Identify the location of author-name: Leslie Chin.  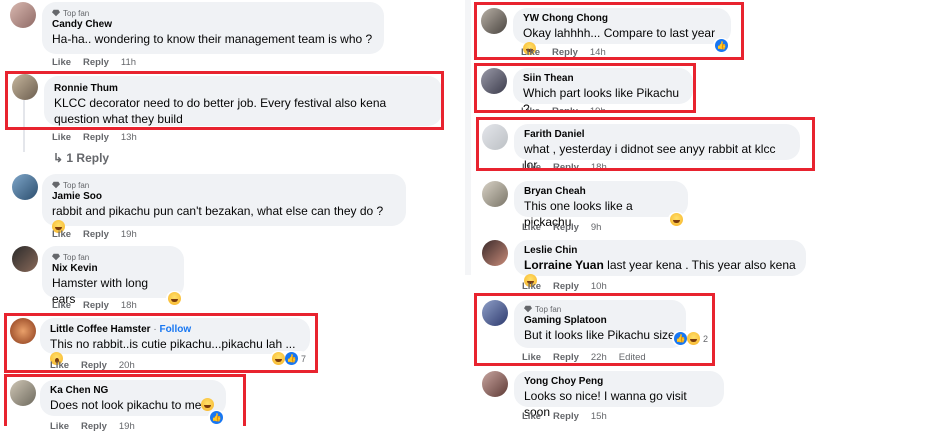
(660, 250).